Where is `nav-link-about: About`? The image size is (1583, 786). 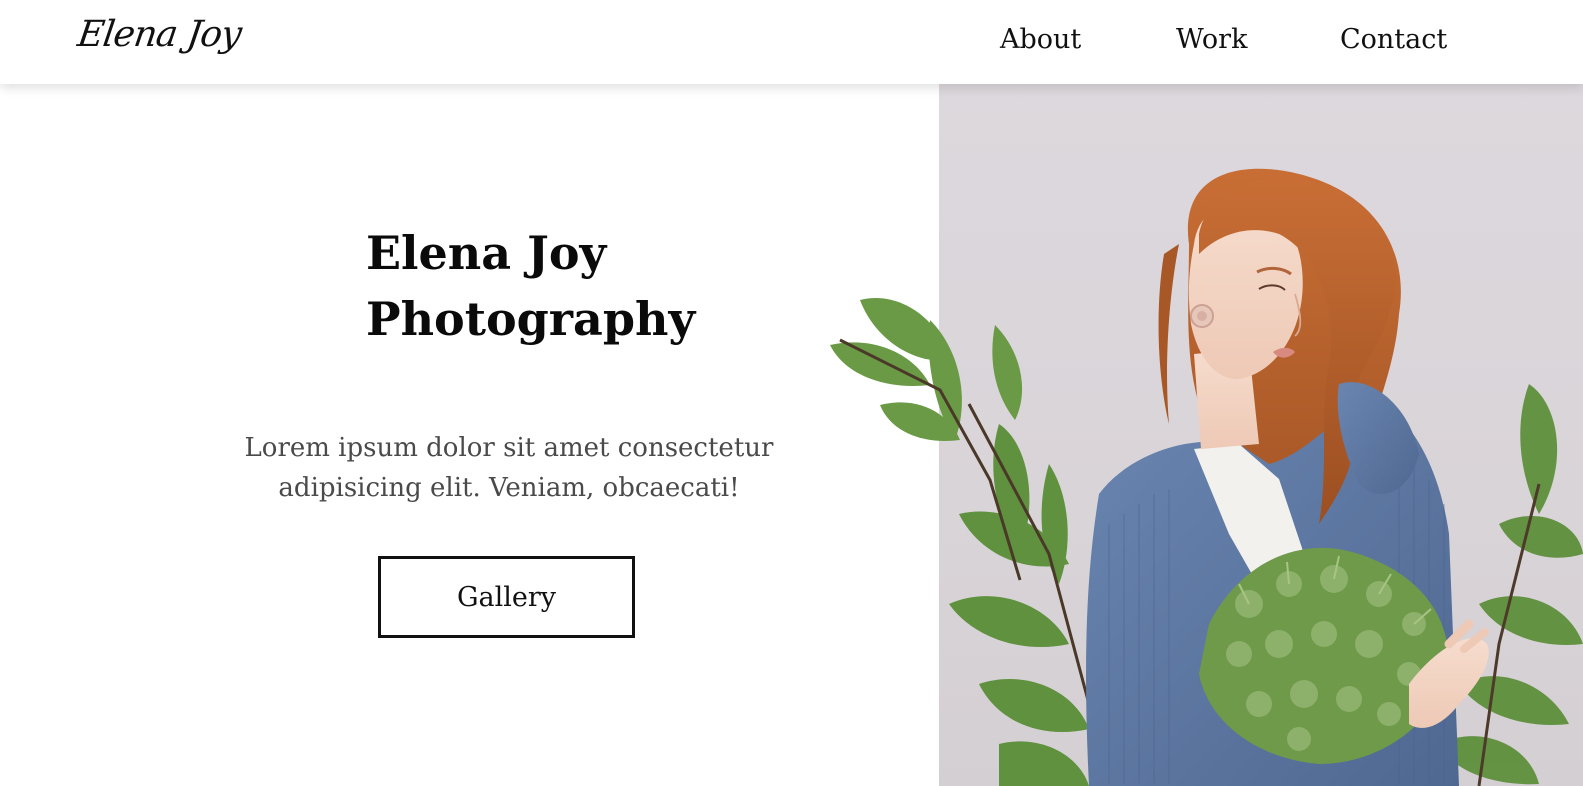 nav-link-about: About is located at coordinates (1040, 39).